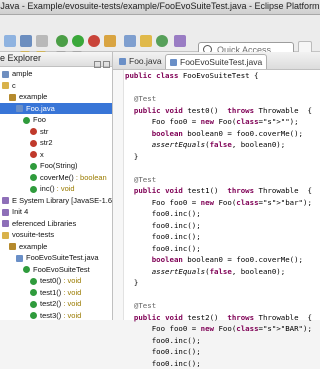  I want to click on project-icon, so click(5, 74).